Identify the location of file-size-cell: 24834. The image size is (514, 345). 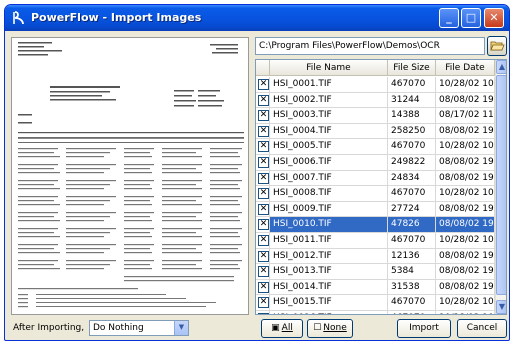
(412, 178).